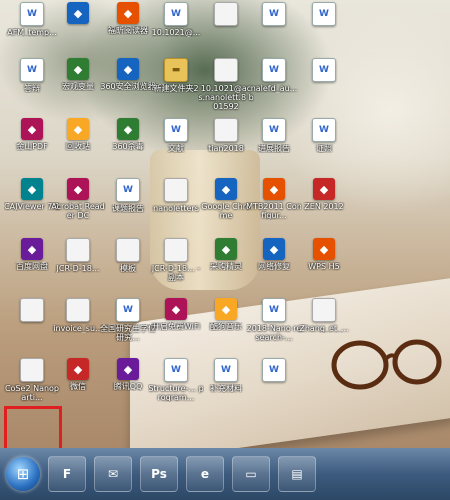  I want to click on desktop-icon: W 文献, so click(176, 135).